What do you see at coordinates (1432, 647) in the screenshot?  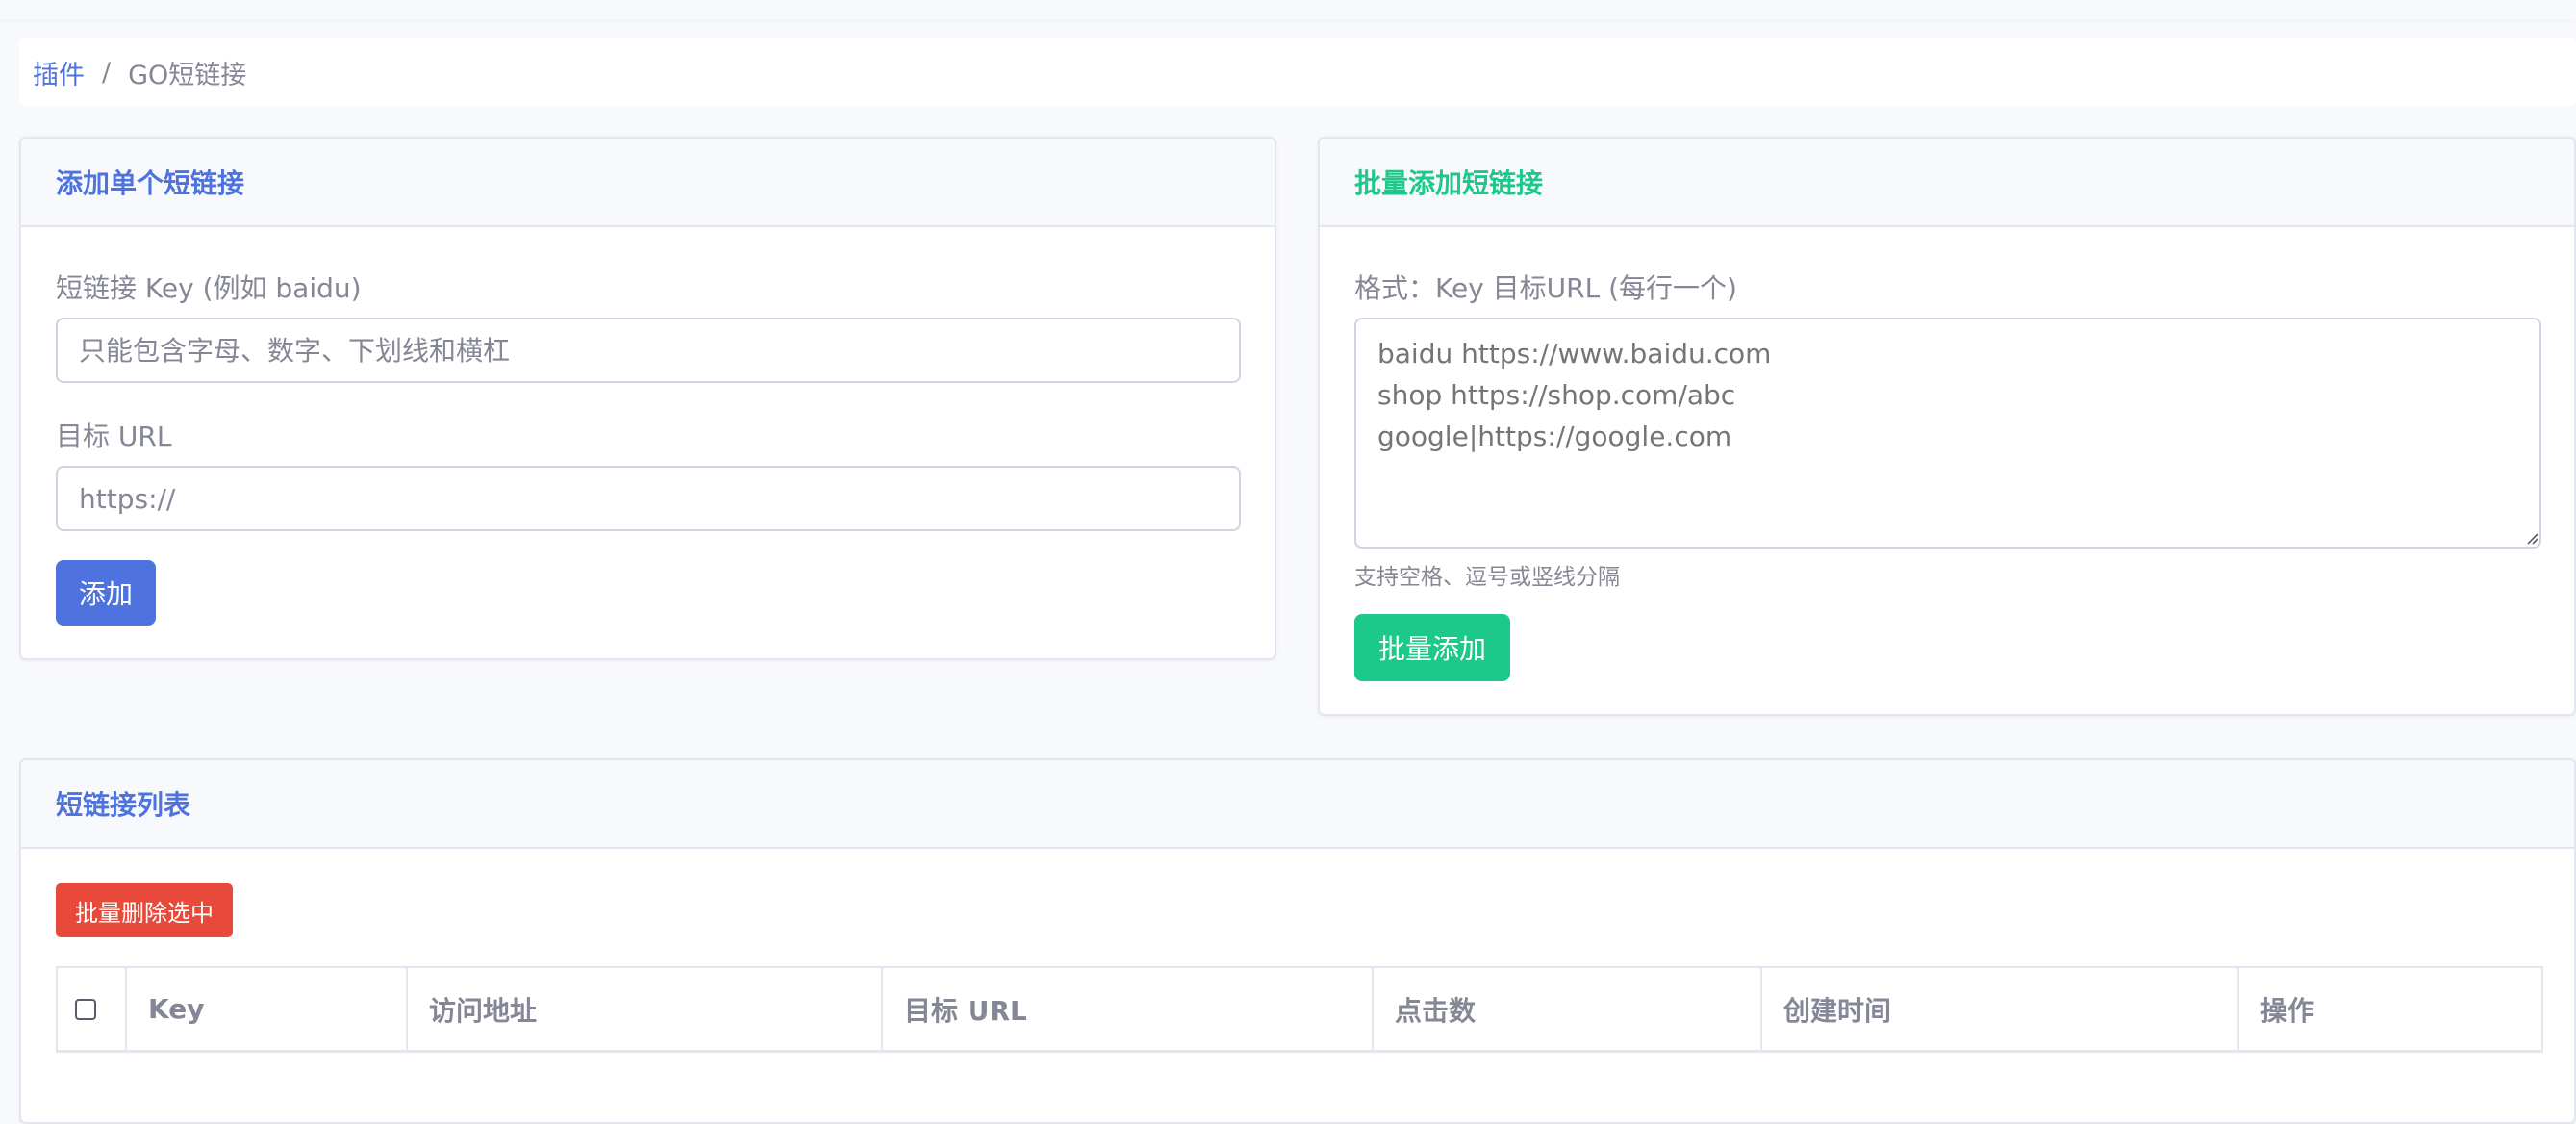 I see `batch-add-button: 批量添加` at bounding box center [1432, 647].